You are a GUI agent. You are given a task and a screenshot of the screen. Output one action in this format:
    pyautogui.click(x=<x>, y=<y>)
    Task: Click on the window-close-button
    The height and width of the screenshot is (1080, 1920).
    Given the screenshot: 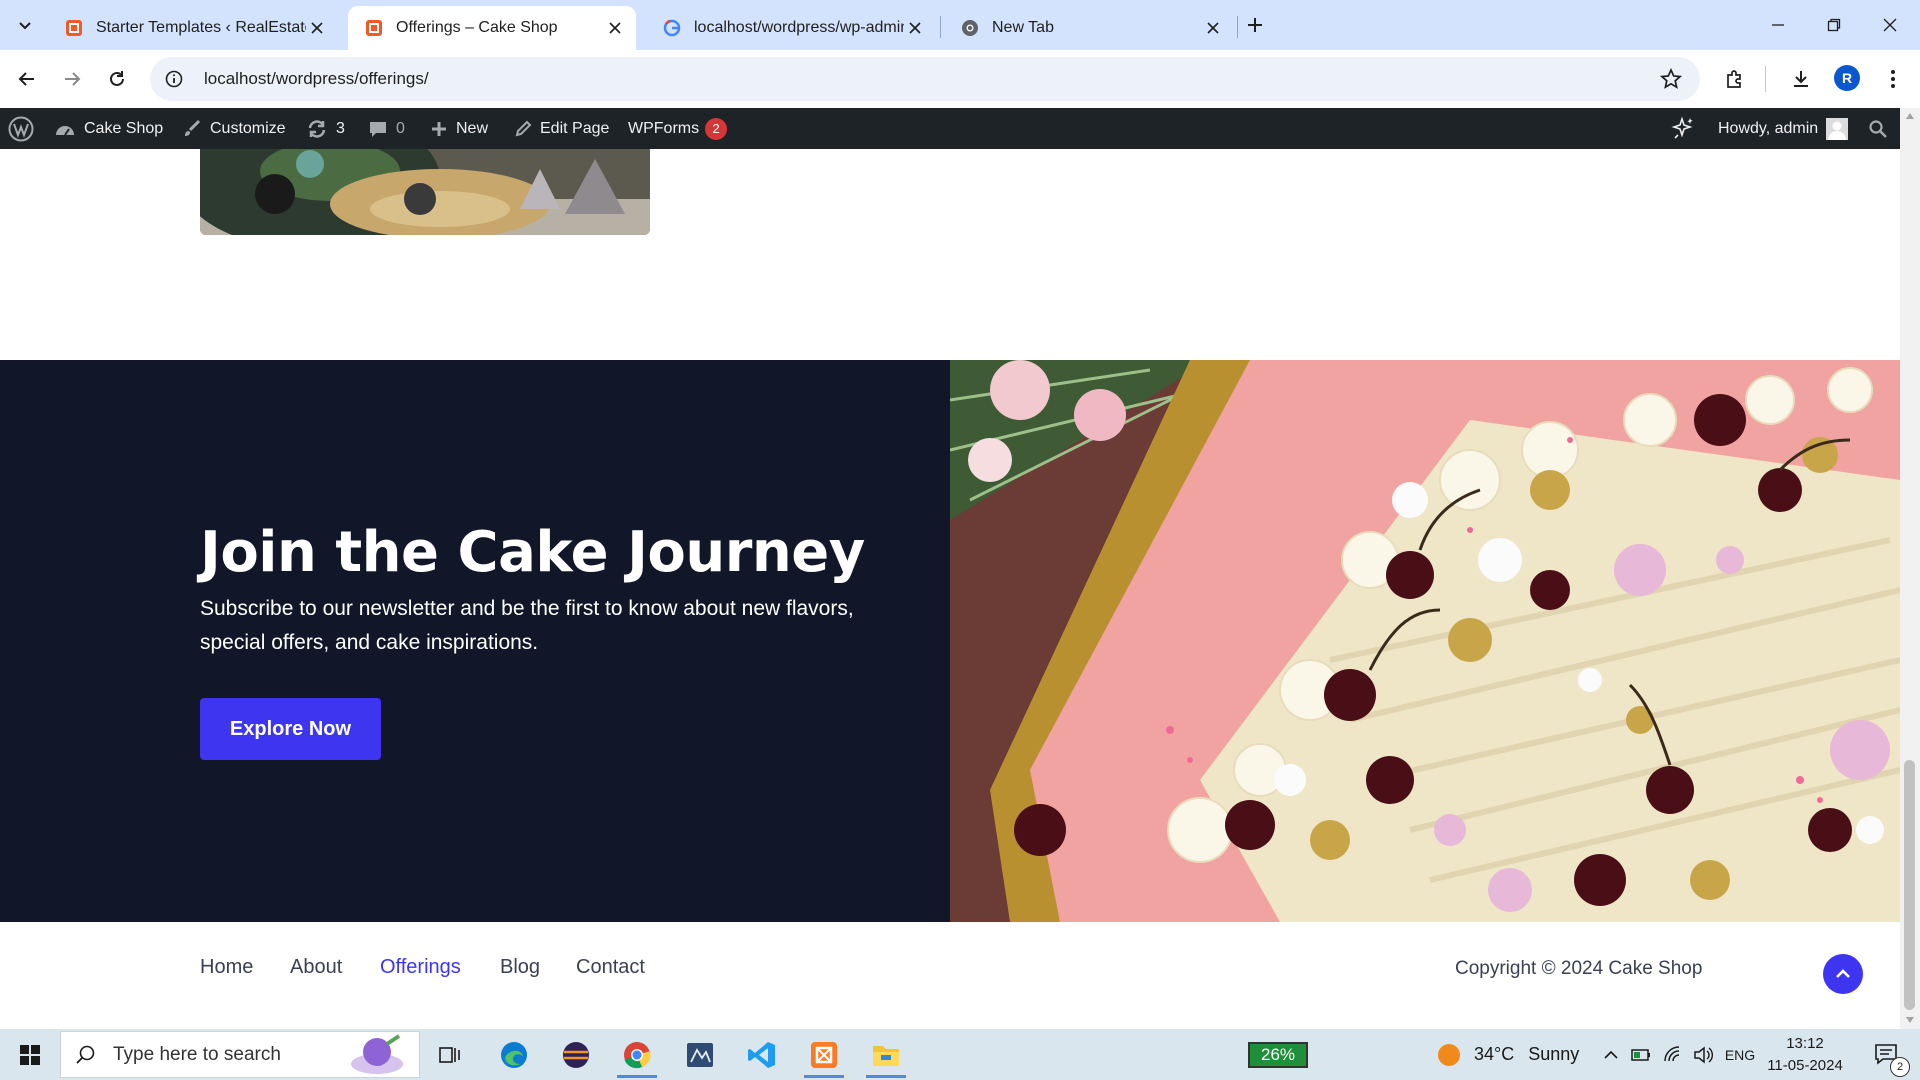 What is the action you would take?
    pyautogui.click(x=1890, y=25)
    